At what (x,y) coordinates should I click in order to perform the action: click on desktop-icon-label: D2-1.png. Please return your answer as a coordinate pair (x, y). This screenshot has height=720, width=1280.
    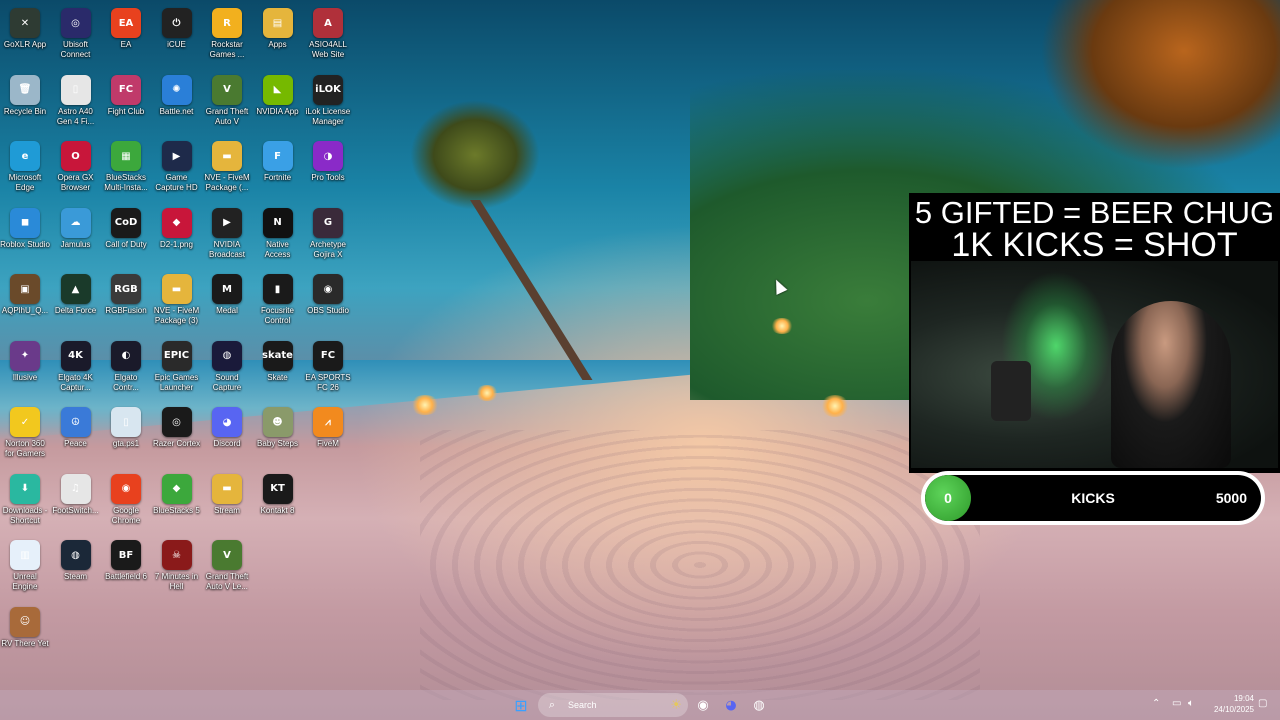
    Looking at the image, I should click on (176, 244).